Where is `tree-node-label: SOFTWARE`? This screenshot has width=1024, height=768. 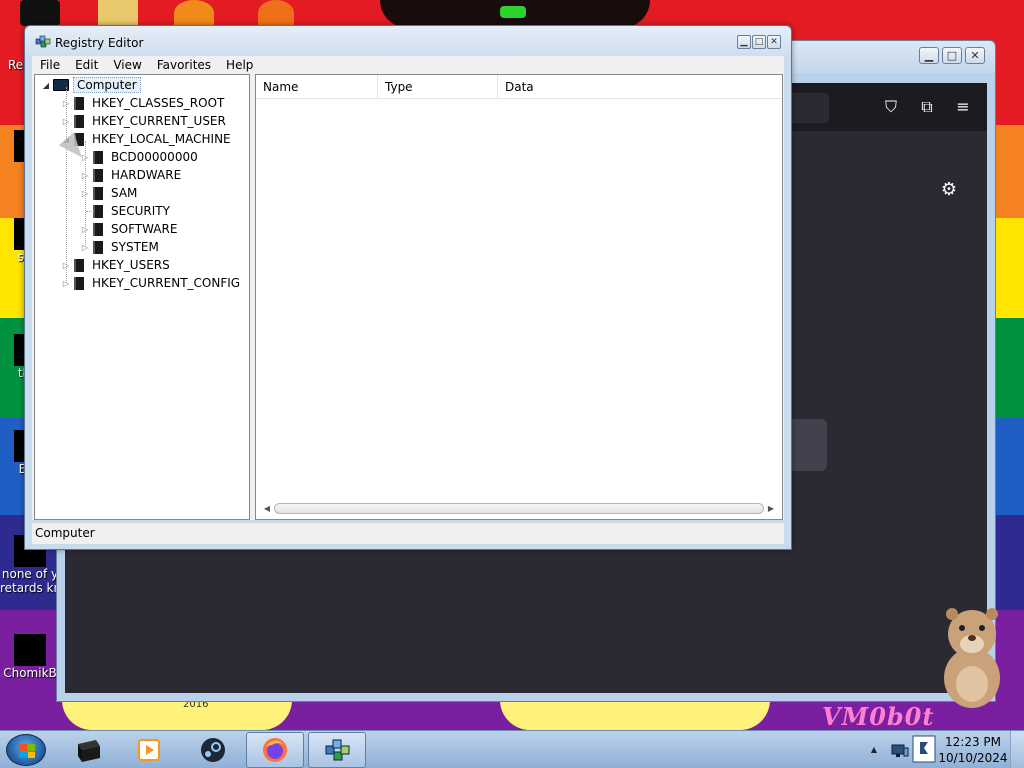 tree-node-label: SOFTWARE is located at coordinates (144, 229).